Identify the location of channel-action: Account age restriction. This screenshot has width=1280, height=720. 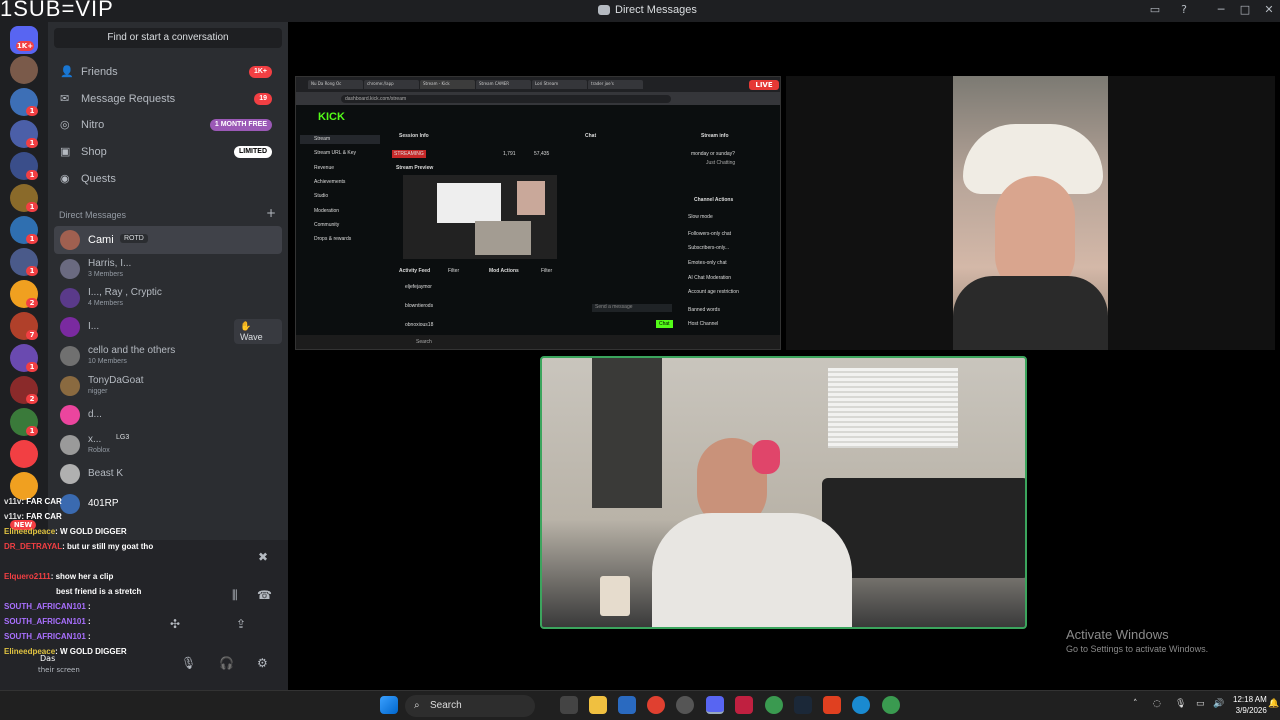
(713, 292).